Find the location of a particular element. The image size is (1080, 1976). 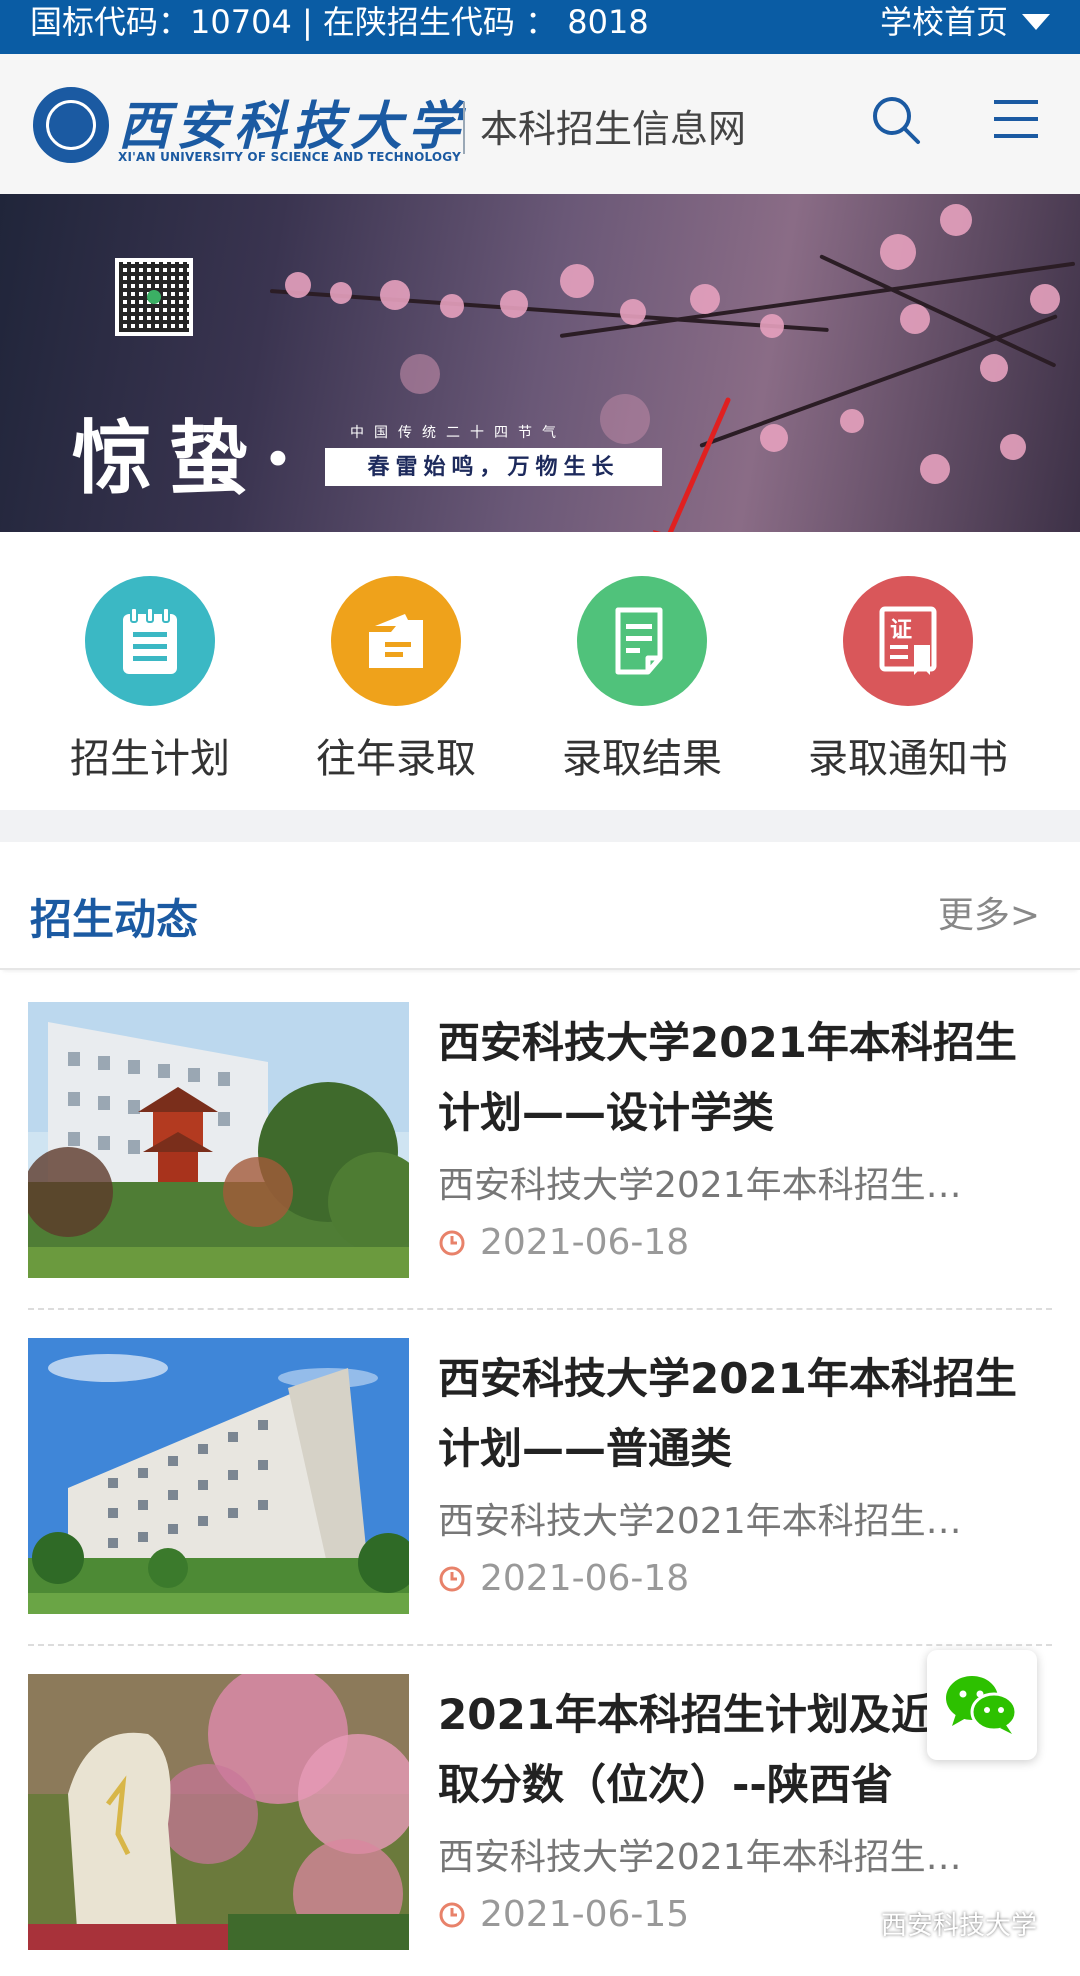

wechat-share-button is located at coordinates (982, 1705).